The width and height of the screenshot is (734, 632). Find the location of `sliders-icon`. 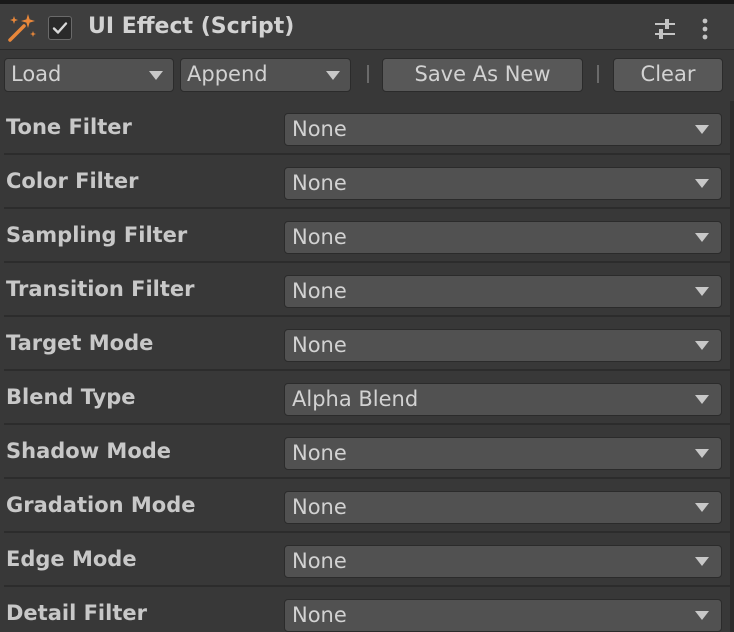

sliders-icon is located at coordinates (665, 29).